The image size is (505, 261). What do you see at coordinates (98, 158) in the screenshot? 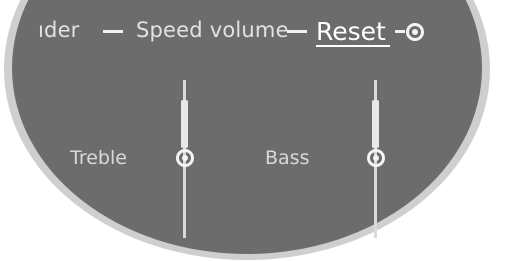
I see `treble-label: Treble` at bounding box center [98, 158].